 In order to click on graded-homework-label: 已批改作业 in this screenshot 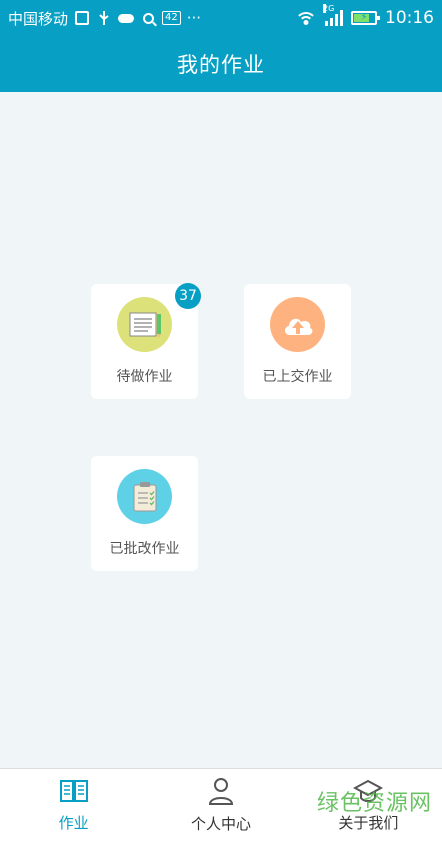, I will do `click(144, 549)`.